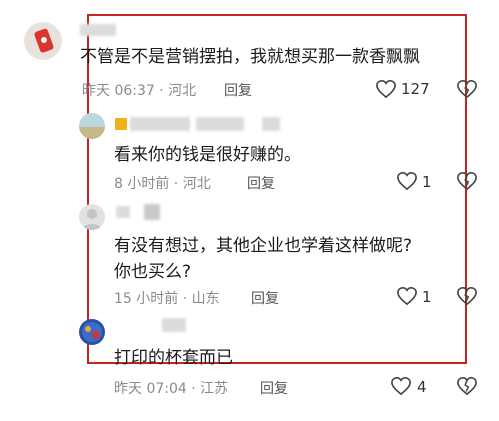 This screenshot has height=421, width=499. Describe the element at coordinates (422, 387) in the screenshot. I see `like-count: 4` at that location.